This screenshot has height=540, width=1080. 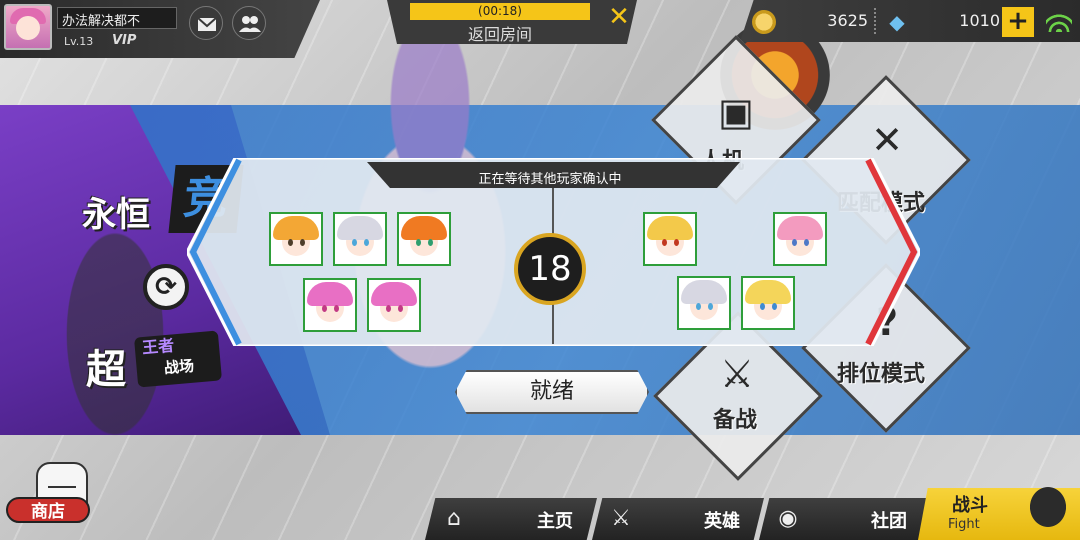 What do you see at coordinates (48, 510) in the screenshot?
I see `shop-label: 商店` at bounding box center [48, 510].